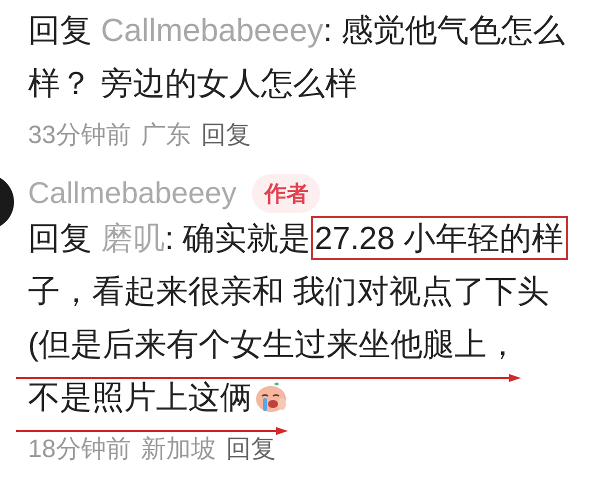 The height and width of the screenshot is (498, 600). I want to click on comment-text: 样？ 旁边的女人怎么样, so click(192, 83).